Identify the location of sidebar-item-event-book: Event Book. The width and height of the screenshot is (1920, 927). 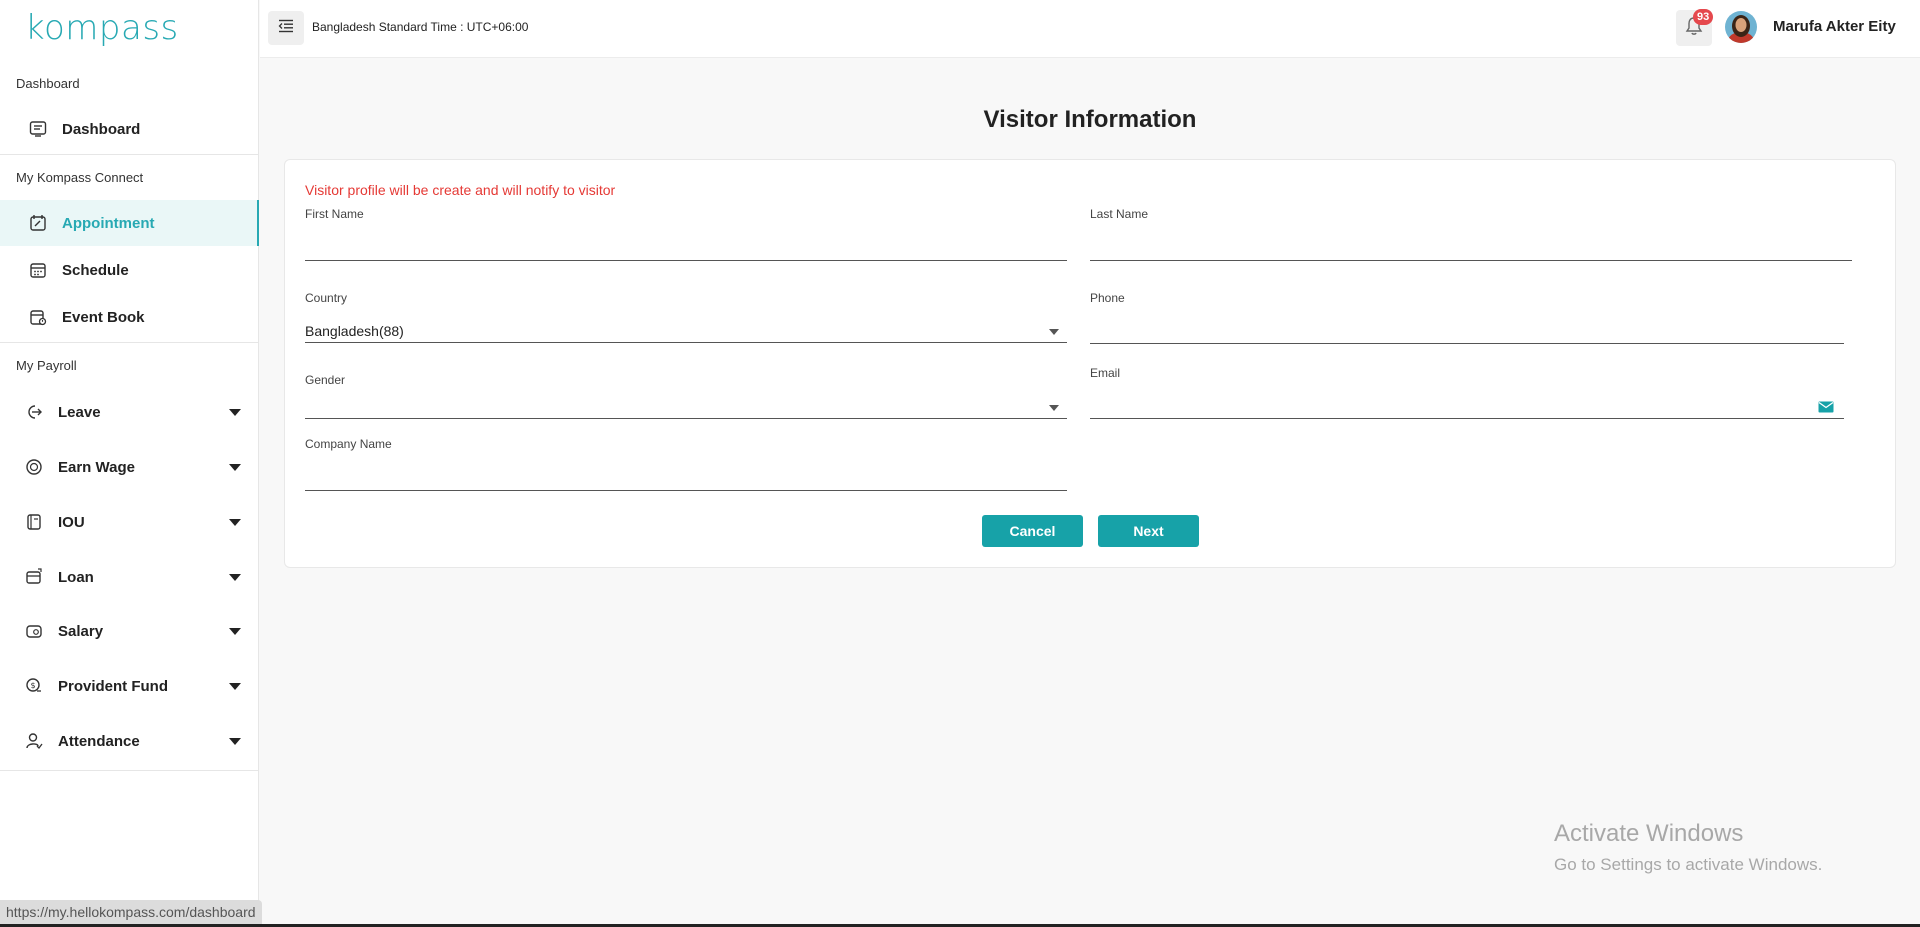
(129, 317).